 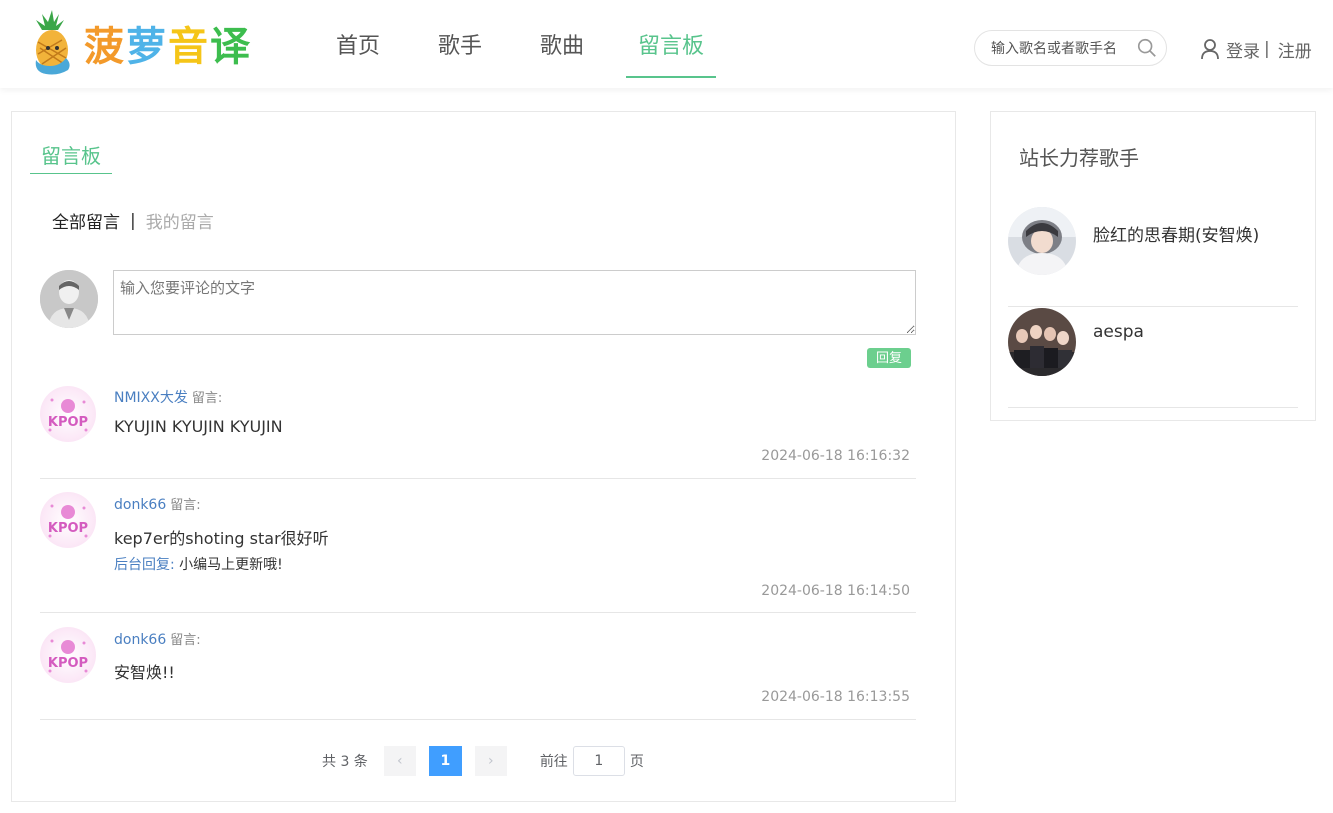 I want to click on default-avatar-icon, so click(x=69, y=299).